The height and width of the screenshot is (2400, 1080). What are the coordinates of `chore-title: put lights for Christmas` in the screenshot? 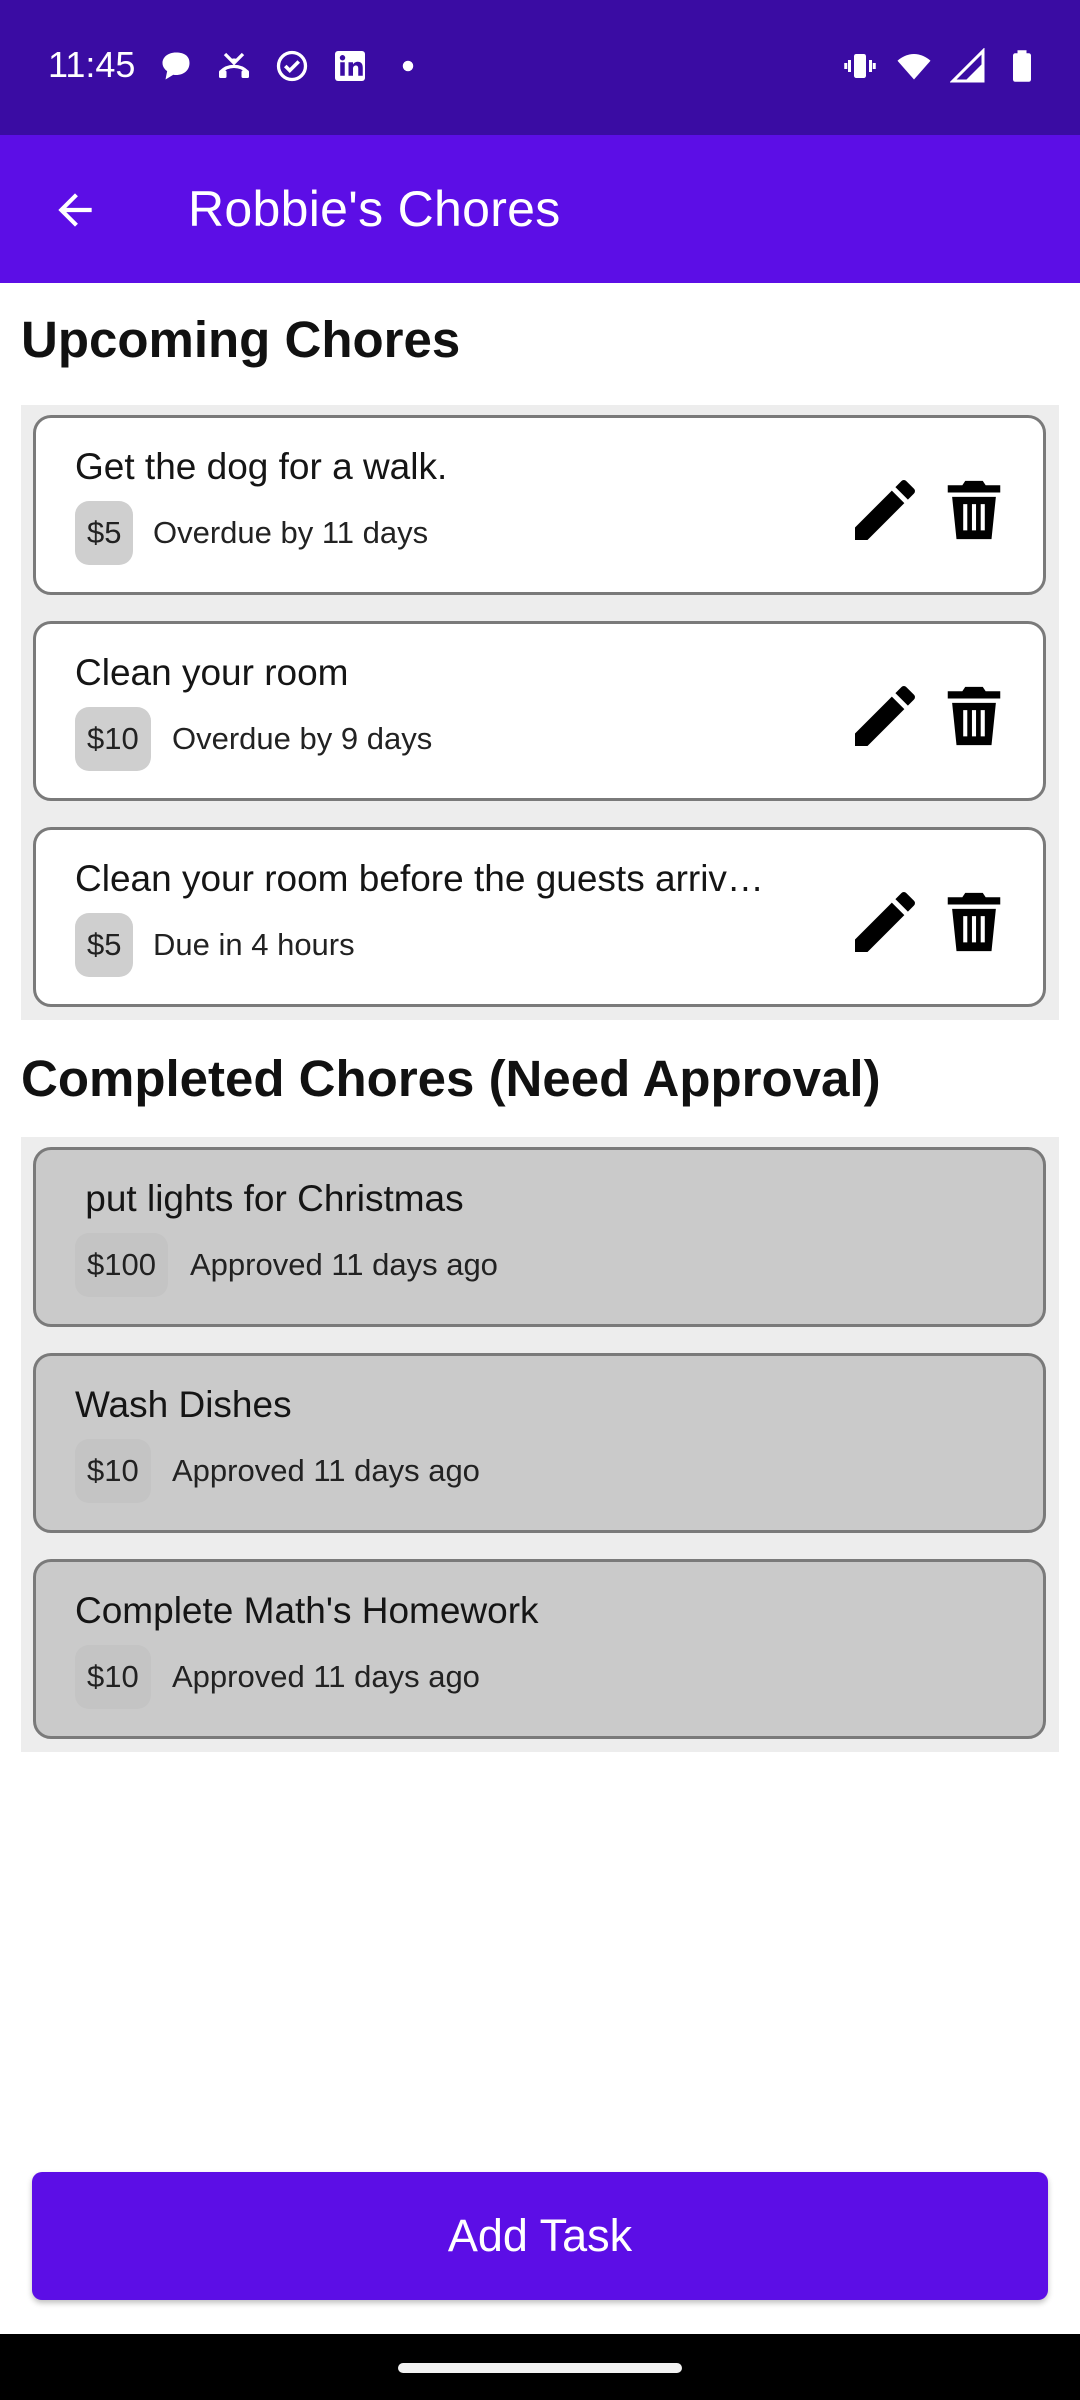 It's located at (269, 1198).